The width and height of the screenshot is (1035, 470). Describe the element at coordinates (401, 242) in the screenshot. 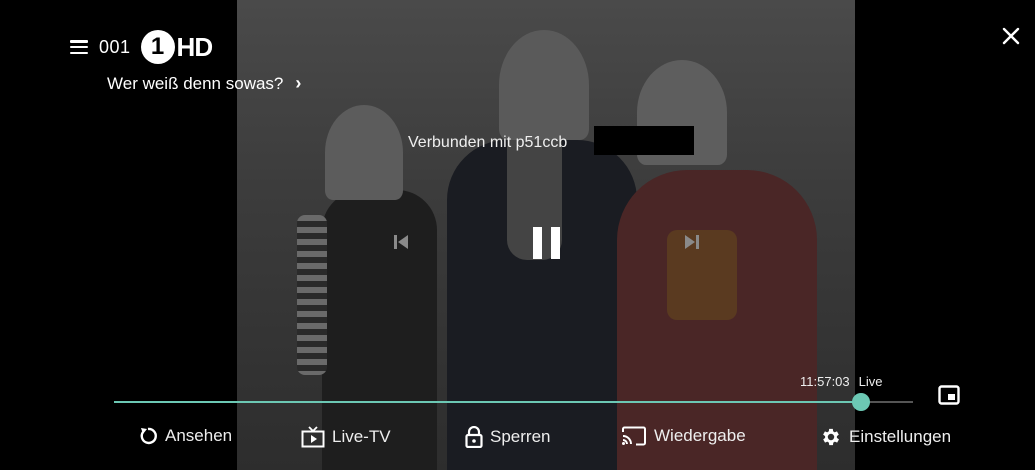

I see `skip-previous-icon` at that location.